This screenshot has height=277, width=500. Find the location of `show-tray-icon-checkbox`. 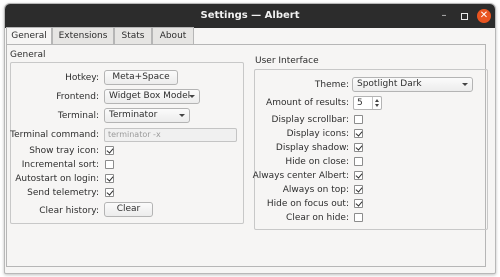

show-tray-icon-checkbox is located at coordinates (109, 150).